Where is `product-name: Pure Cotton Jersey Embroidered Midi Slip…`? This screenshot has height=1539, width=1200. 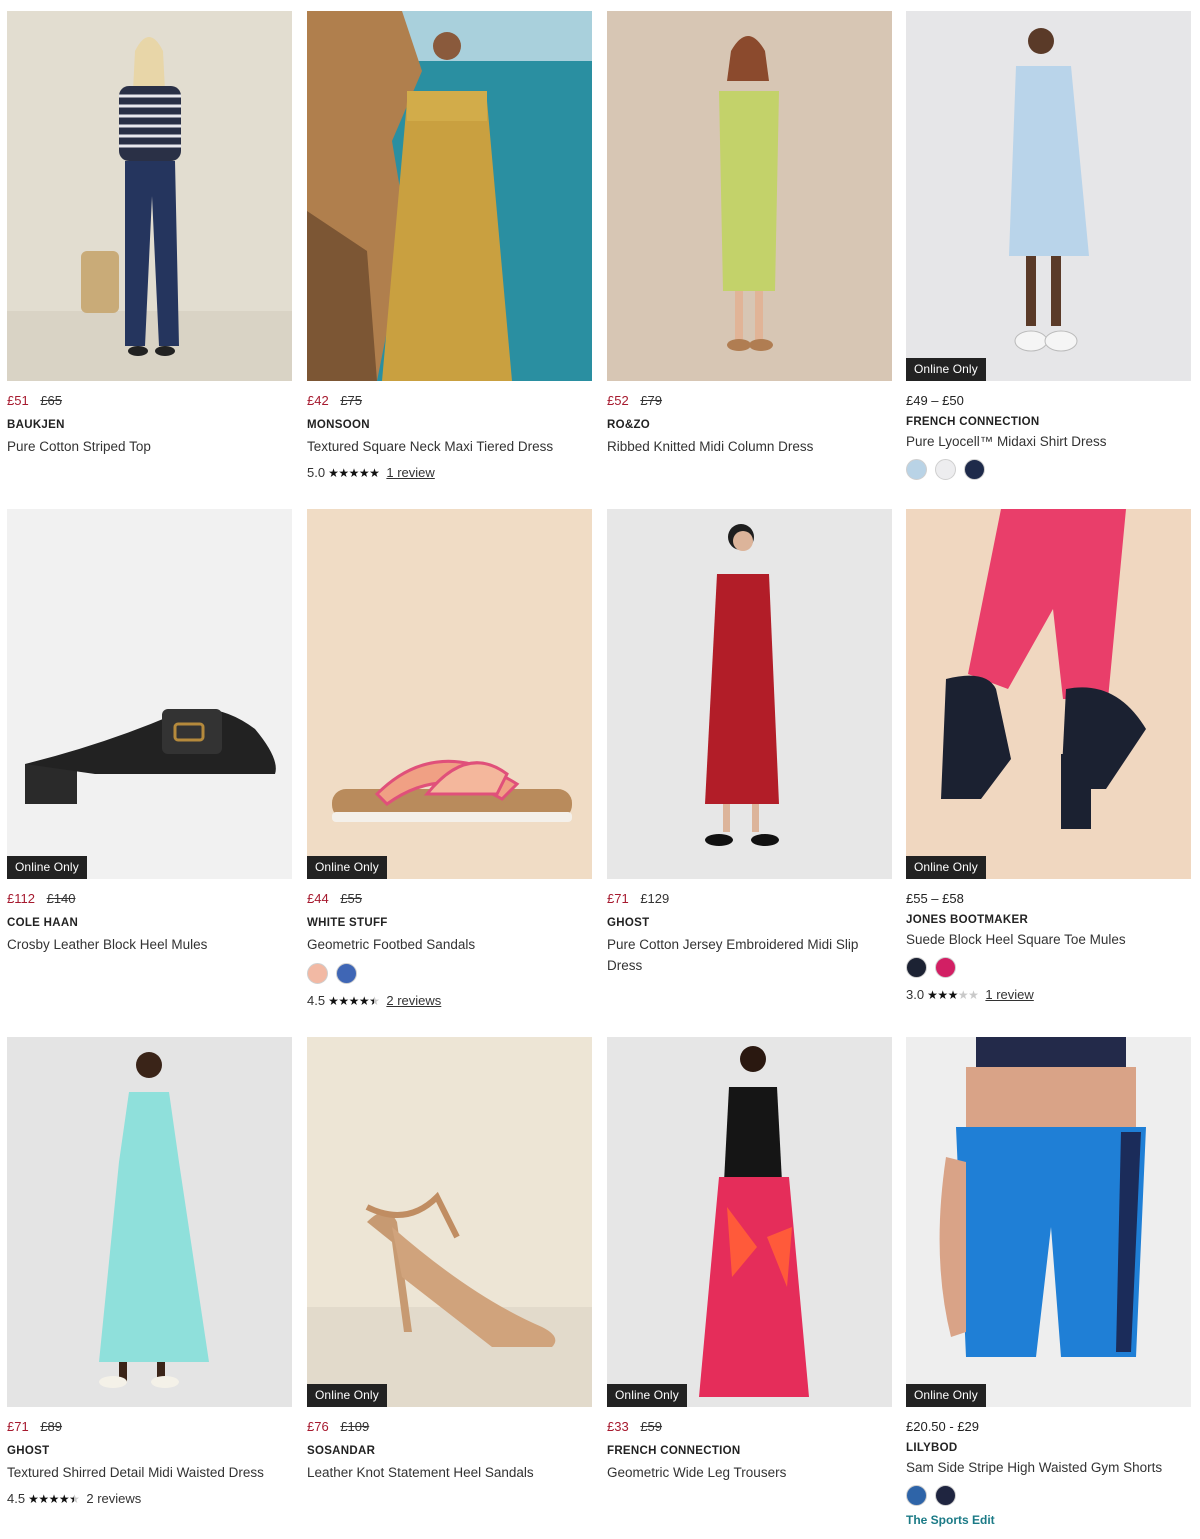
product-name: Pure Cotton Jersey Embroidered Midi Slip… is located at coordinates (749, 955).